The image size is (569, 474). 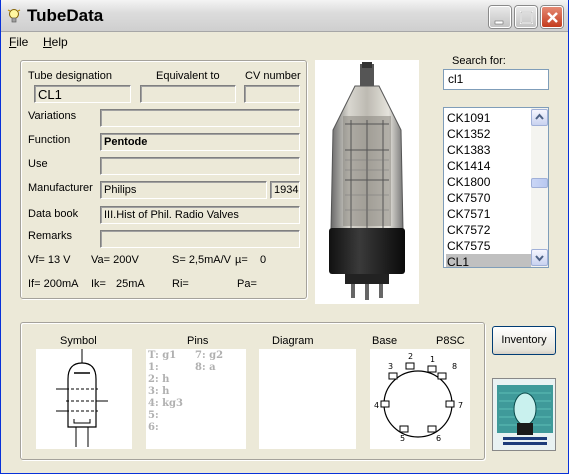 What do you see at coordinates (263, 260) in the screenshot?
I see `mu-value: 0` at bounding box center [263, 260].